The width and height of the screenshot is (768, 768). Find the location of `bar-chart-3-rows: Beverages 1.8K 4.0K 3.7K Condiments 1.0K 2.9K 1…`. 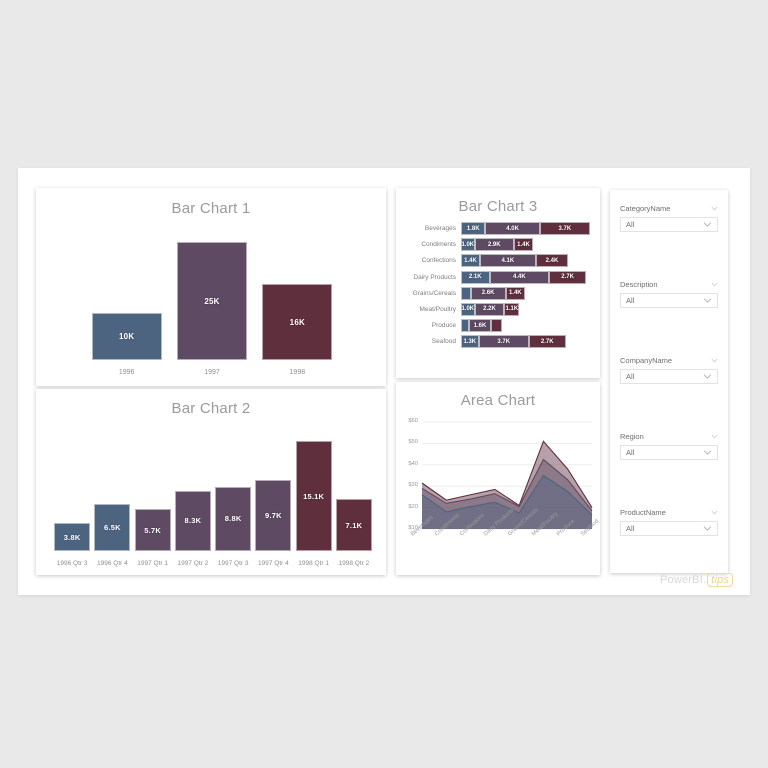

bar-chart-3-rows: Beverages 1.8K 4.0K 3.7K Condiments 1.0K 2.9K 1… is located at coordinates (496, 295).